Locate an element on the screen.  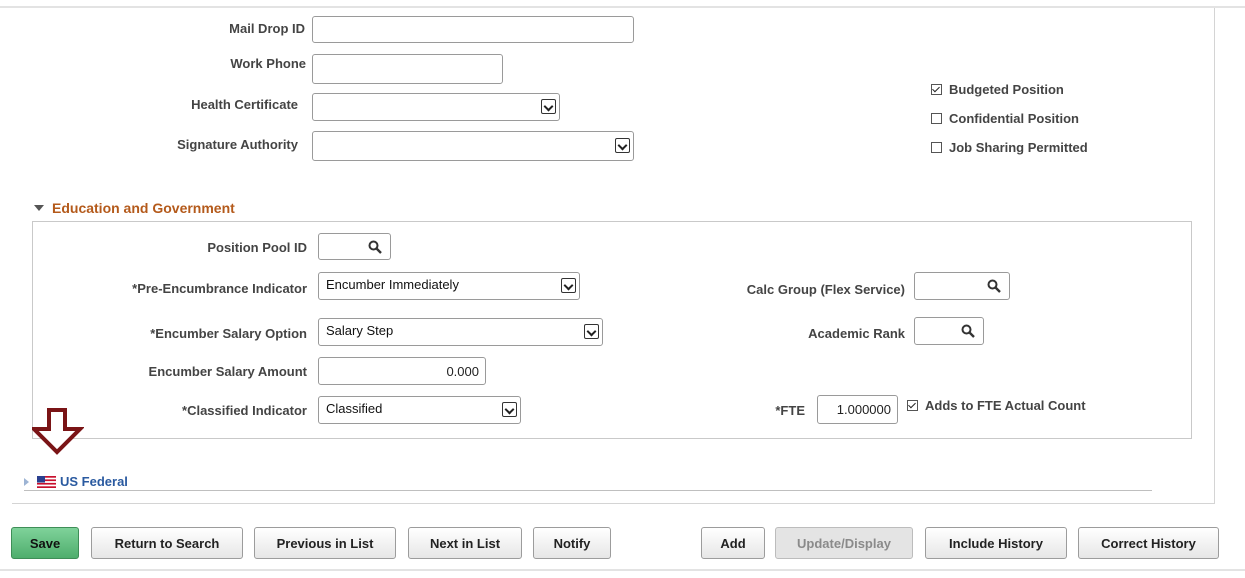
down-arrow-icon is located at coordinates (58, 431).